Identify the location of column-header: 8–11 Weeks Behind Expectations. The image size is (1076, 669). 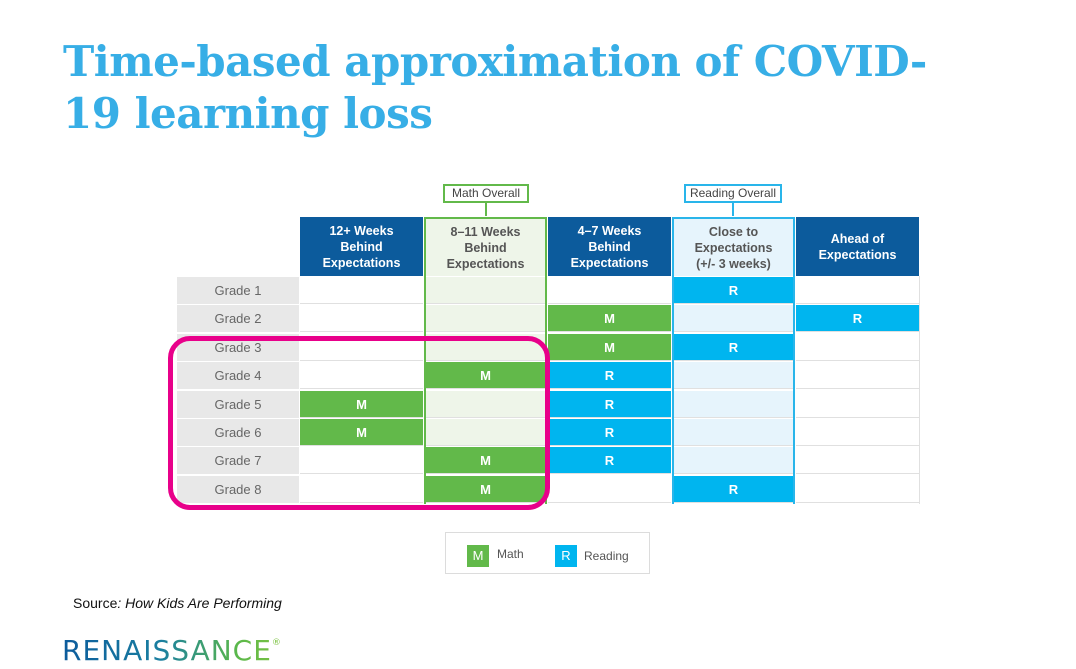
(485, 246).